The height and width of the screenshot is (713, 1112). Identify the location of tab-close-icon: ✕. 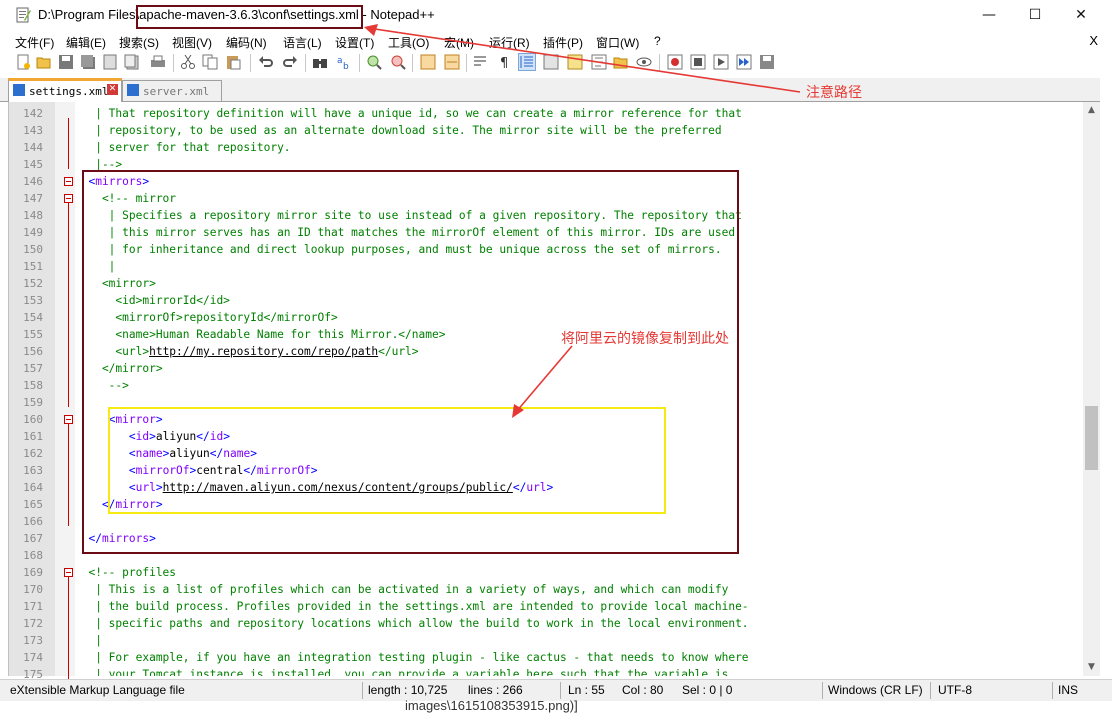
(112, 89).